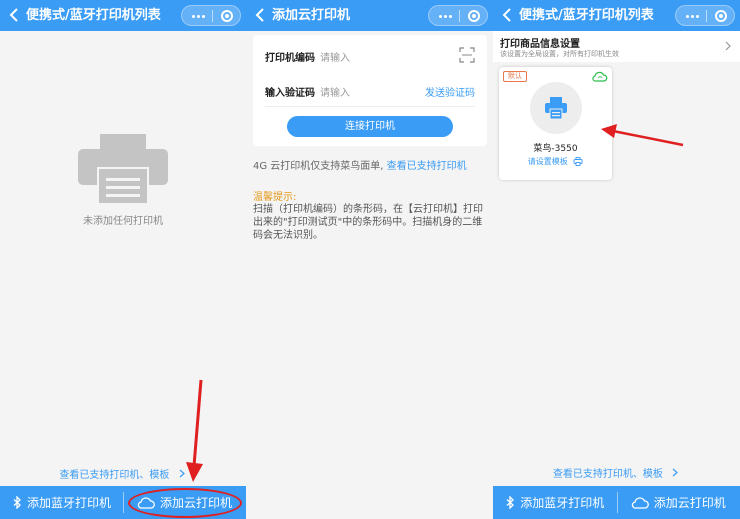 Image resolution: width=740 pixels, height=519 pixels. Describe the element at coordinates (370, 54) in the screenshot. I see `printer-code-row: 打印机编码 请输入` at that location.